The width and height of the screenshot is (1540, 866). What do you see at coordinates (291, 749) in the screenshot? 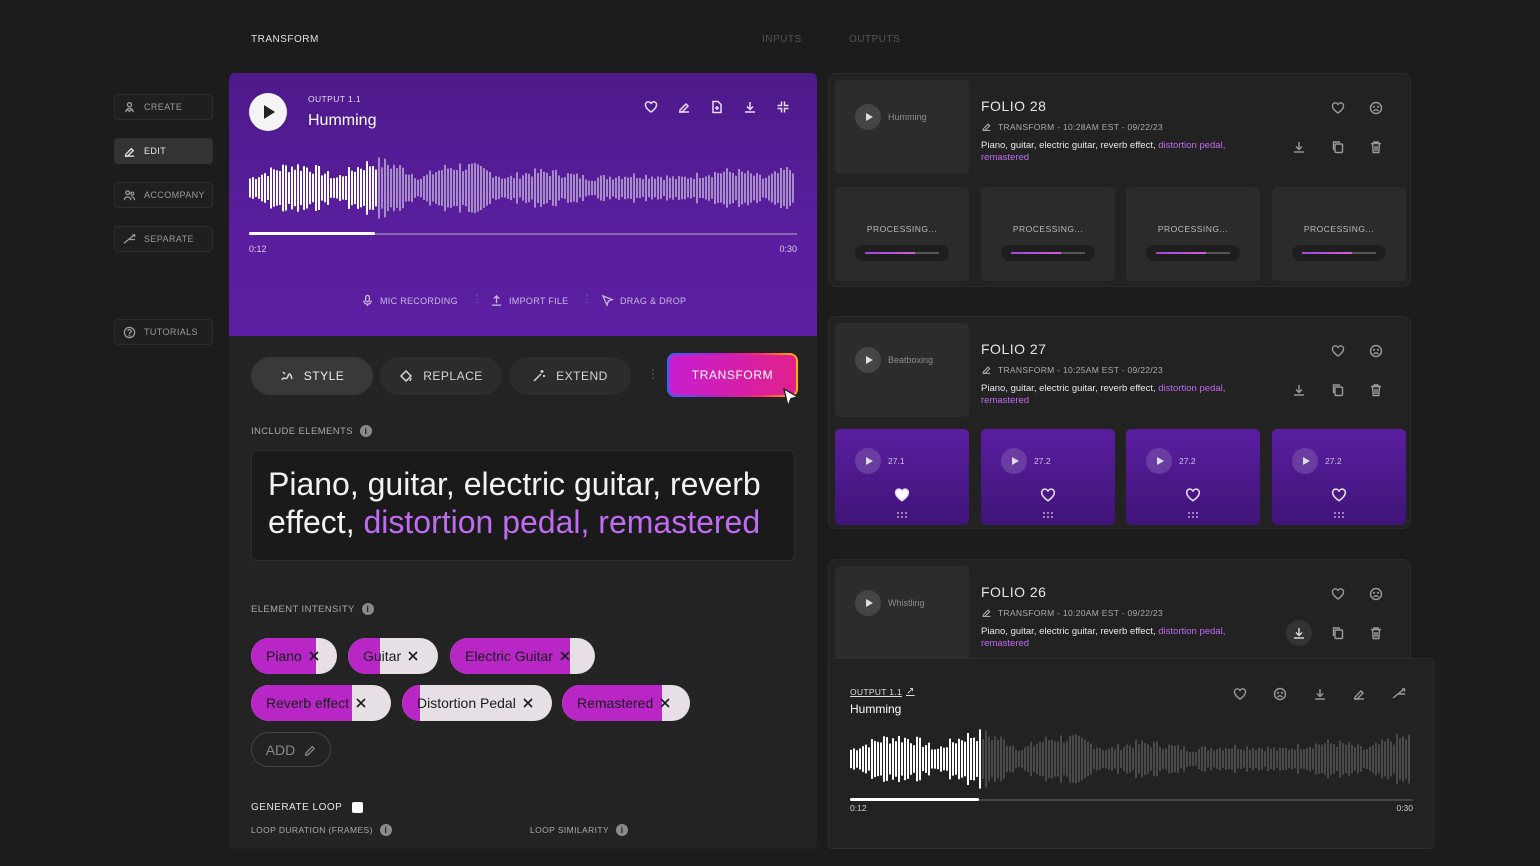
I see `add-element-button: ADD` at bounding box center [291, 749].